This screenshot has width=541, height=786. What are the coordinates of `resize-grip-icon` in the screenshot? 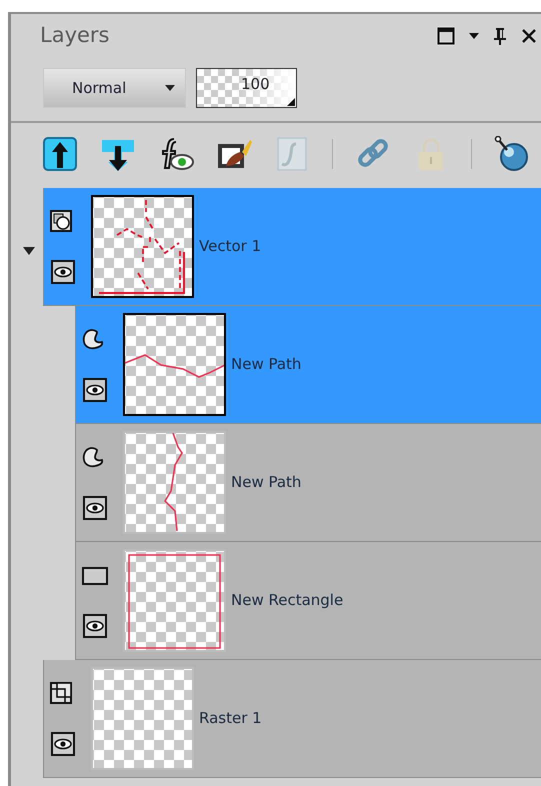 It's located at (291, 102).